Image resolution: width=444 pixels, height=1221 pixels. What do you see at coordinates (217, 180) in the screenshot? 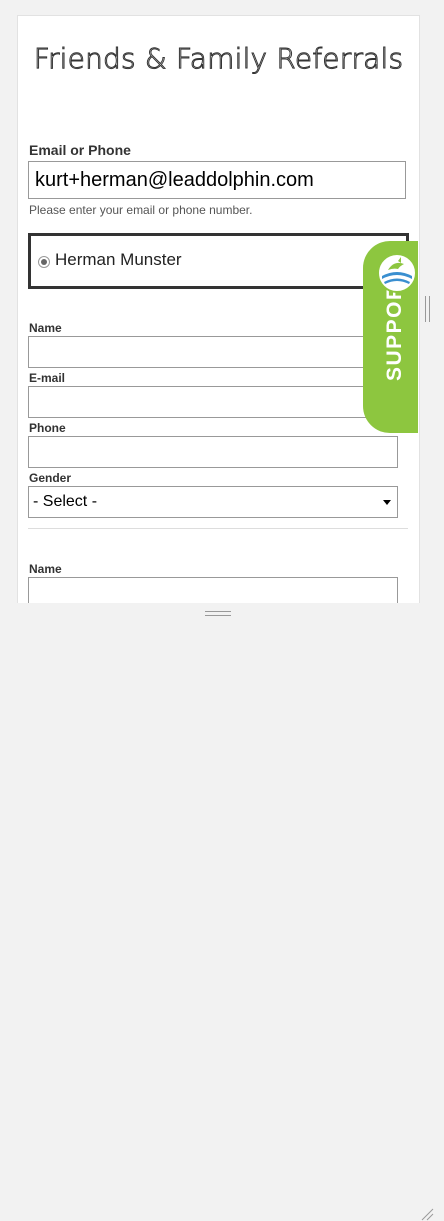
I see `email-or-phone-input: kurt+herman@leaddolphin.com` at bounding box center [217, 180].